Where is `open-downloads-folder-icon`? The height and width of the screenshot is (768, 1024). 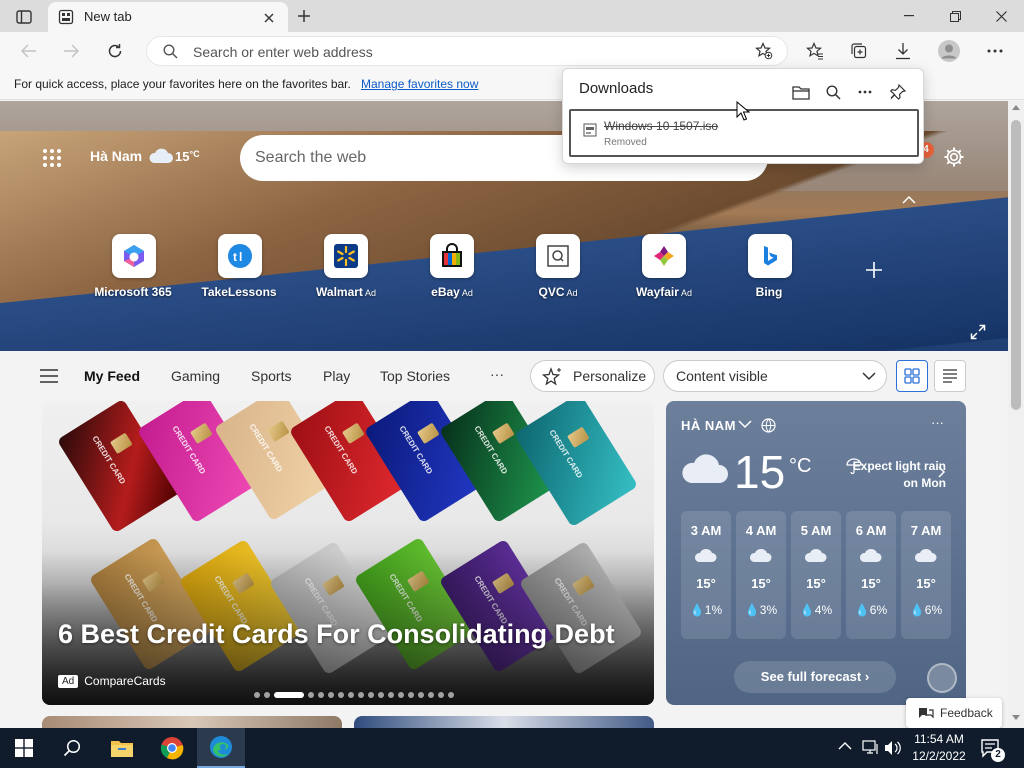 open-downloads-folder-icon is located at coordinates (801, 92).